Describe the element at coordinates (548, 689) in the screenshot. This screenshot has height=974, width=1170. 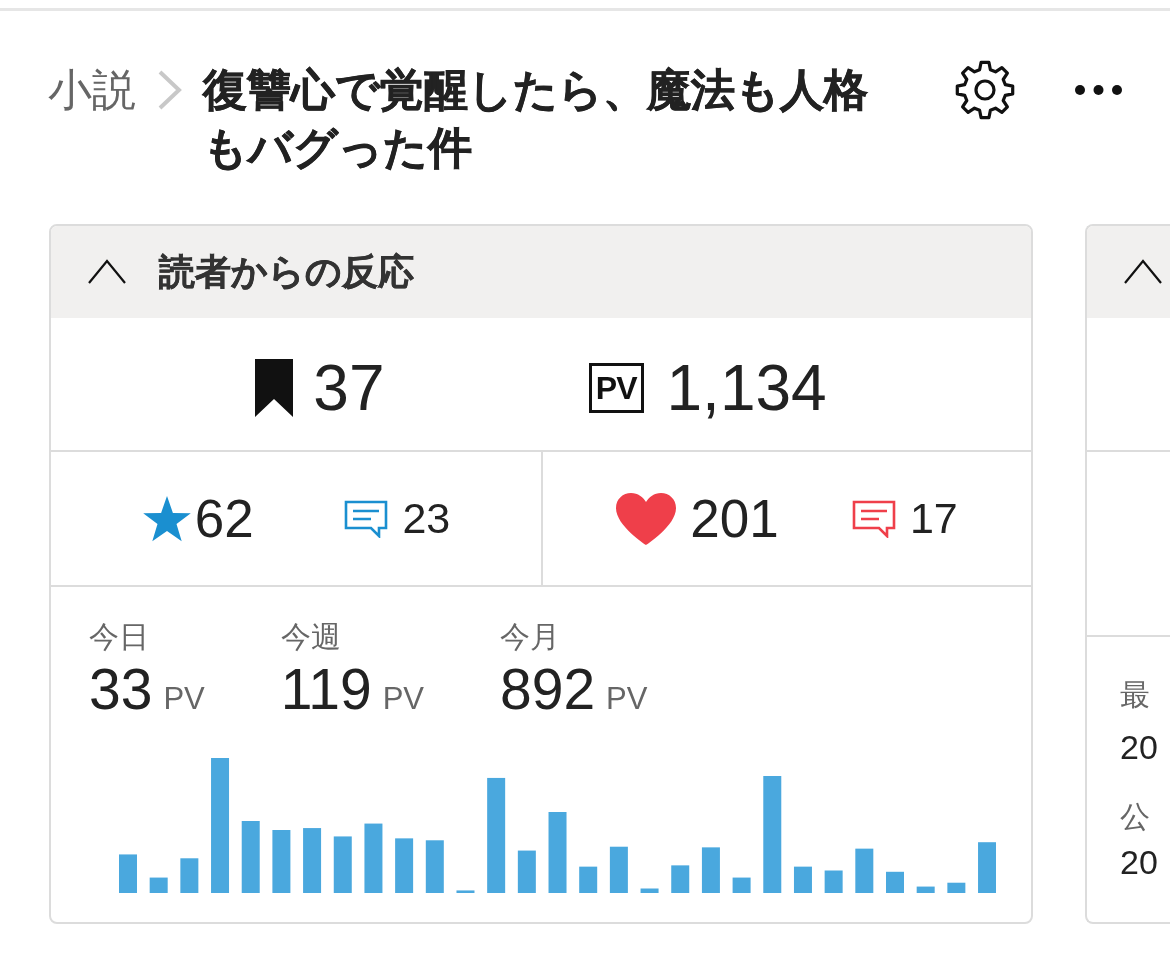
I see `stat-value: 892` at that location.